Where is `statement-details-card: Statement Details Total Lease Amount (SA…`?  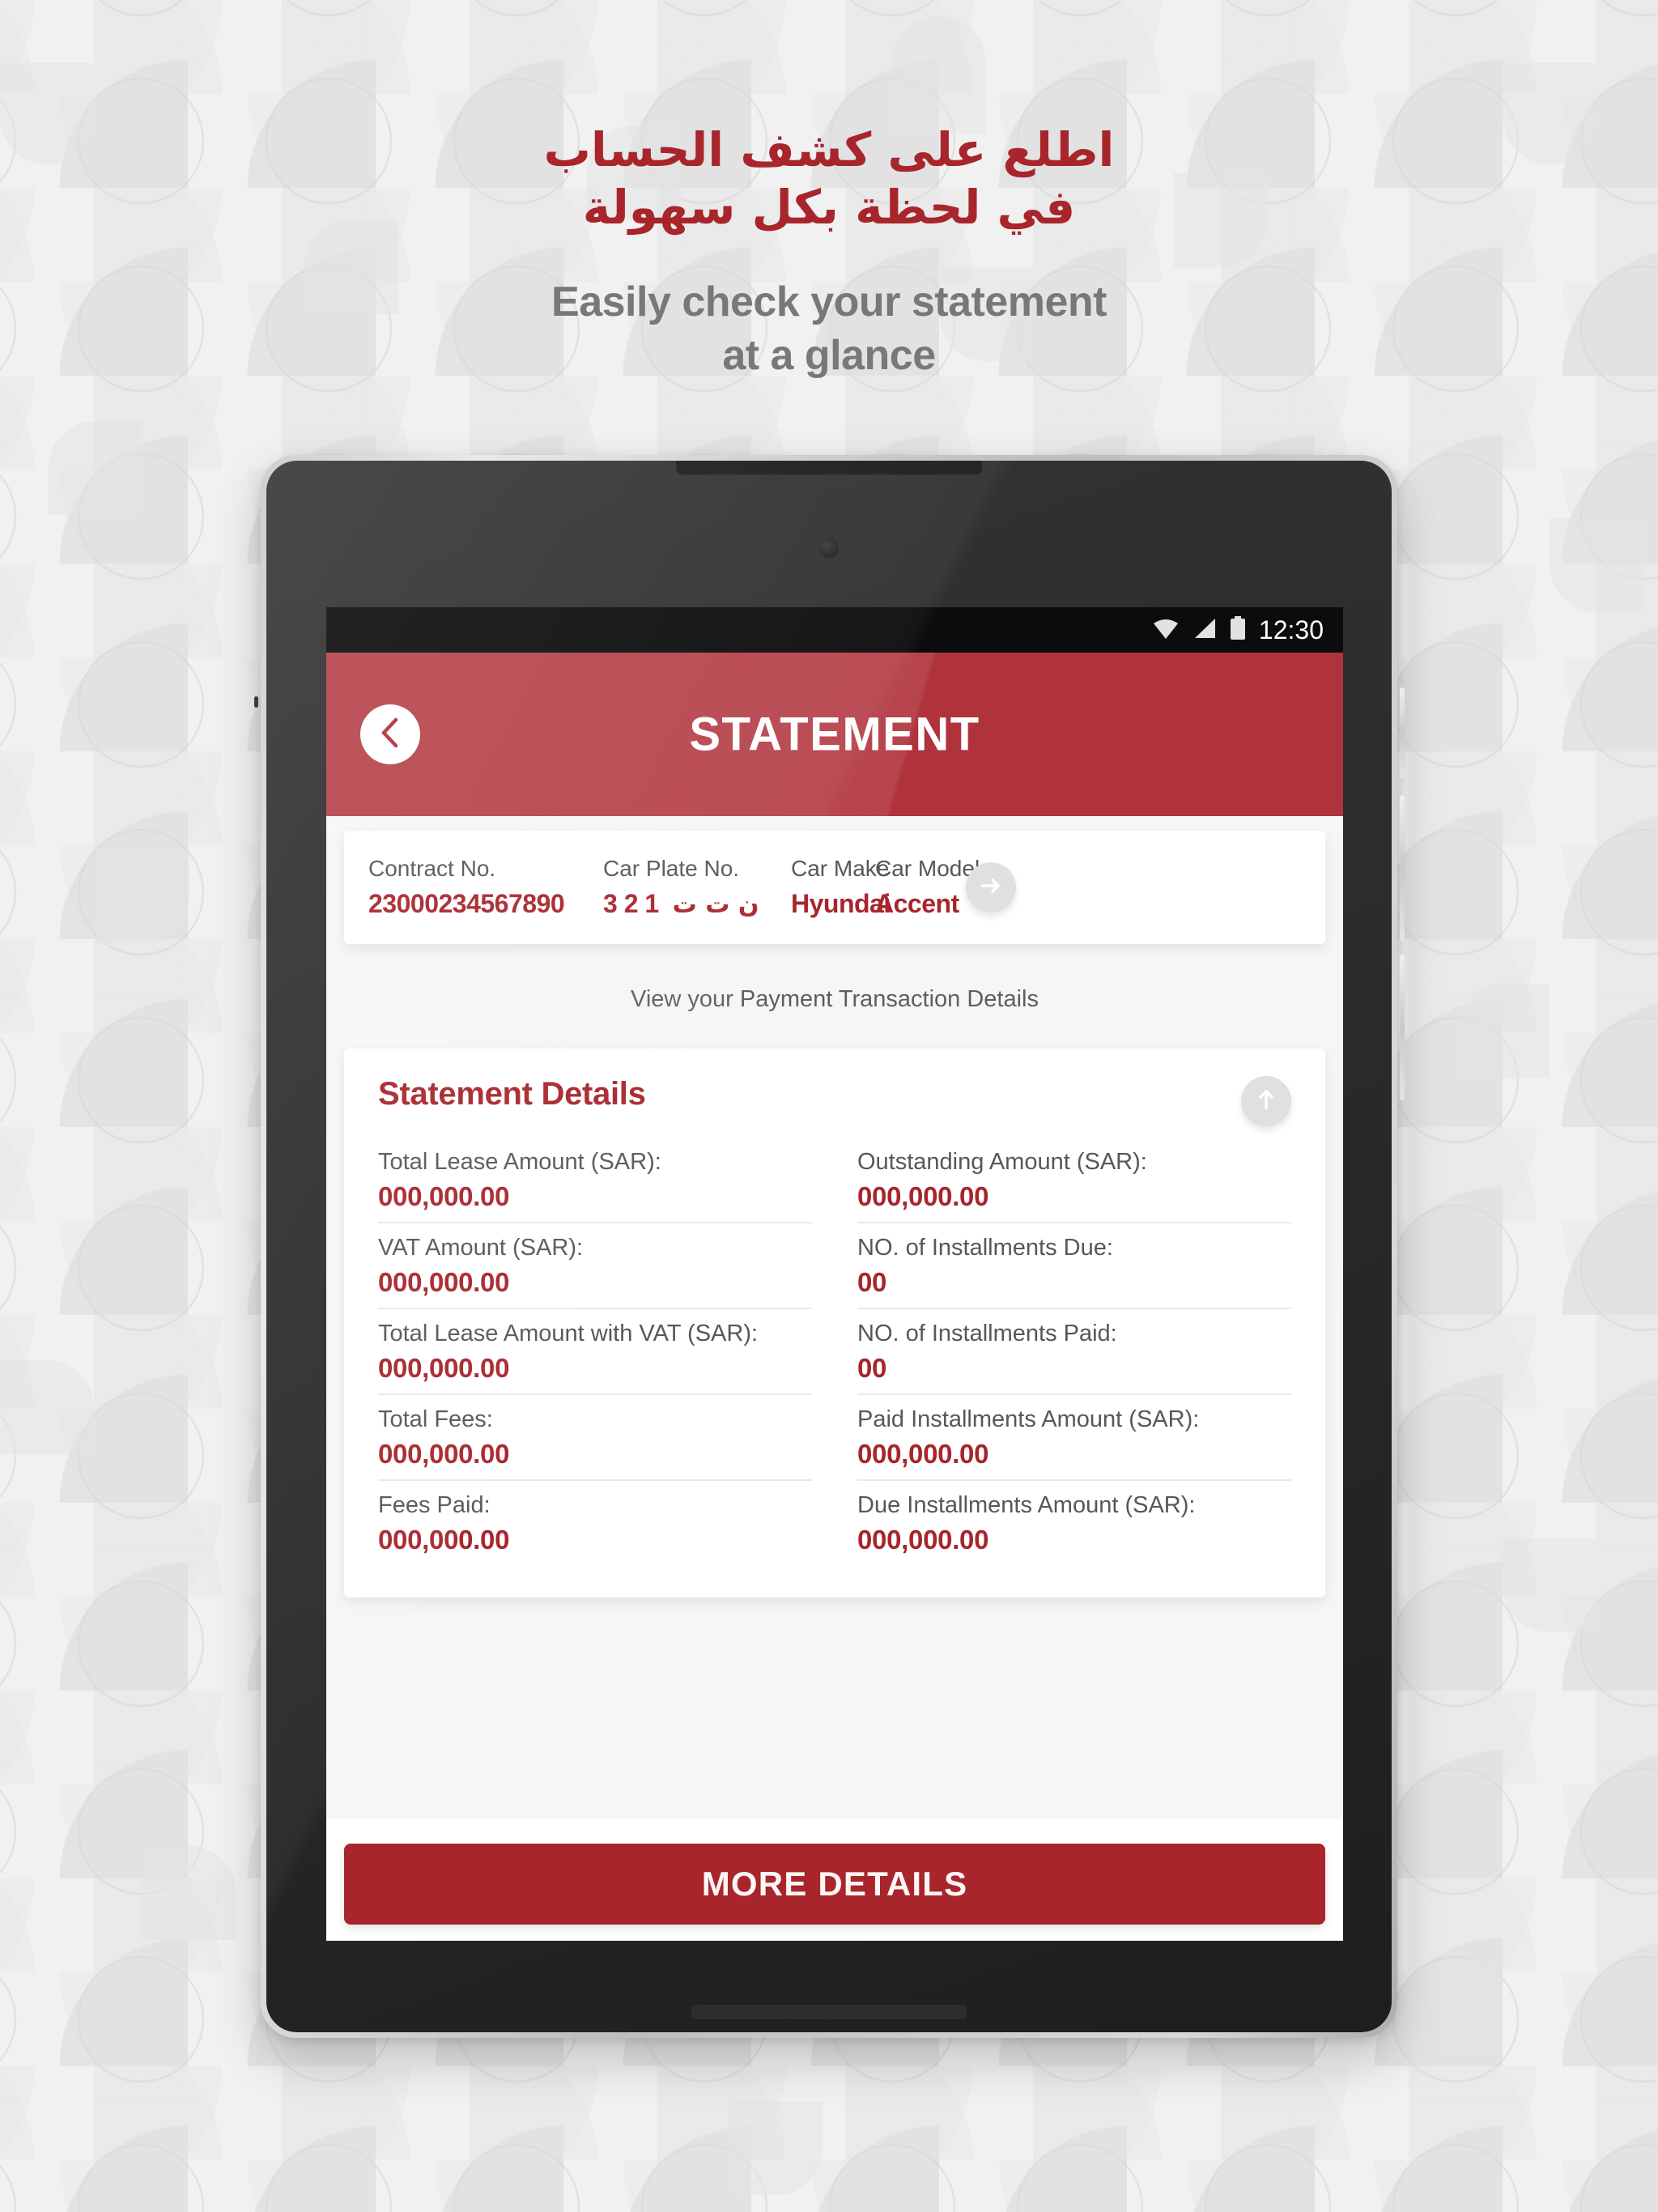 statement-details-card: Statement Details Total Lease Amount (SA… is located at coordinates (834, 1323).